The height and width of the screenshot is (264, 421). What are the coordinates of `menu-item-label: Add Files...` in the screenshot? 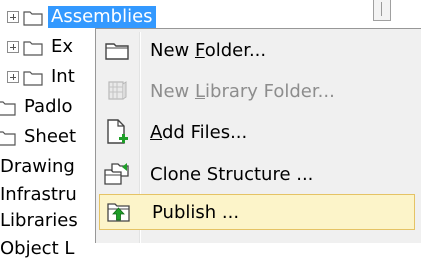 It's located at (199, 132).